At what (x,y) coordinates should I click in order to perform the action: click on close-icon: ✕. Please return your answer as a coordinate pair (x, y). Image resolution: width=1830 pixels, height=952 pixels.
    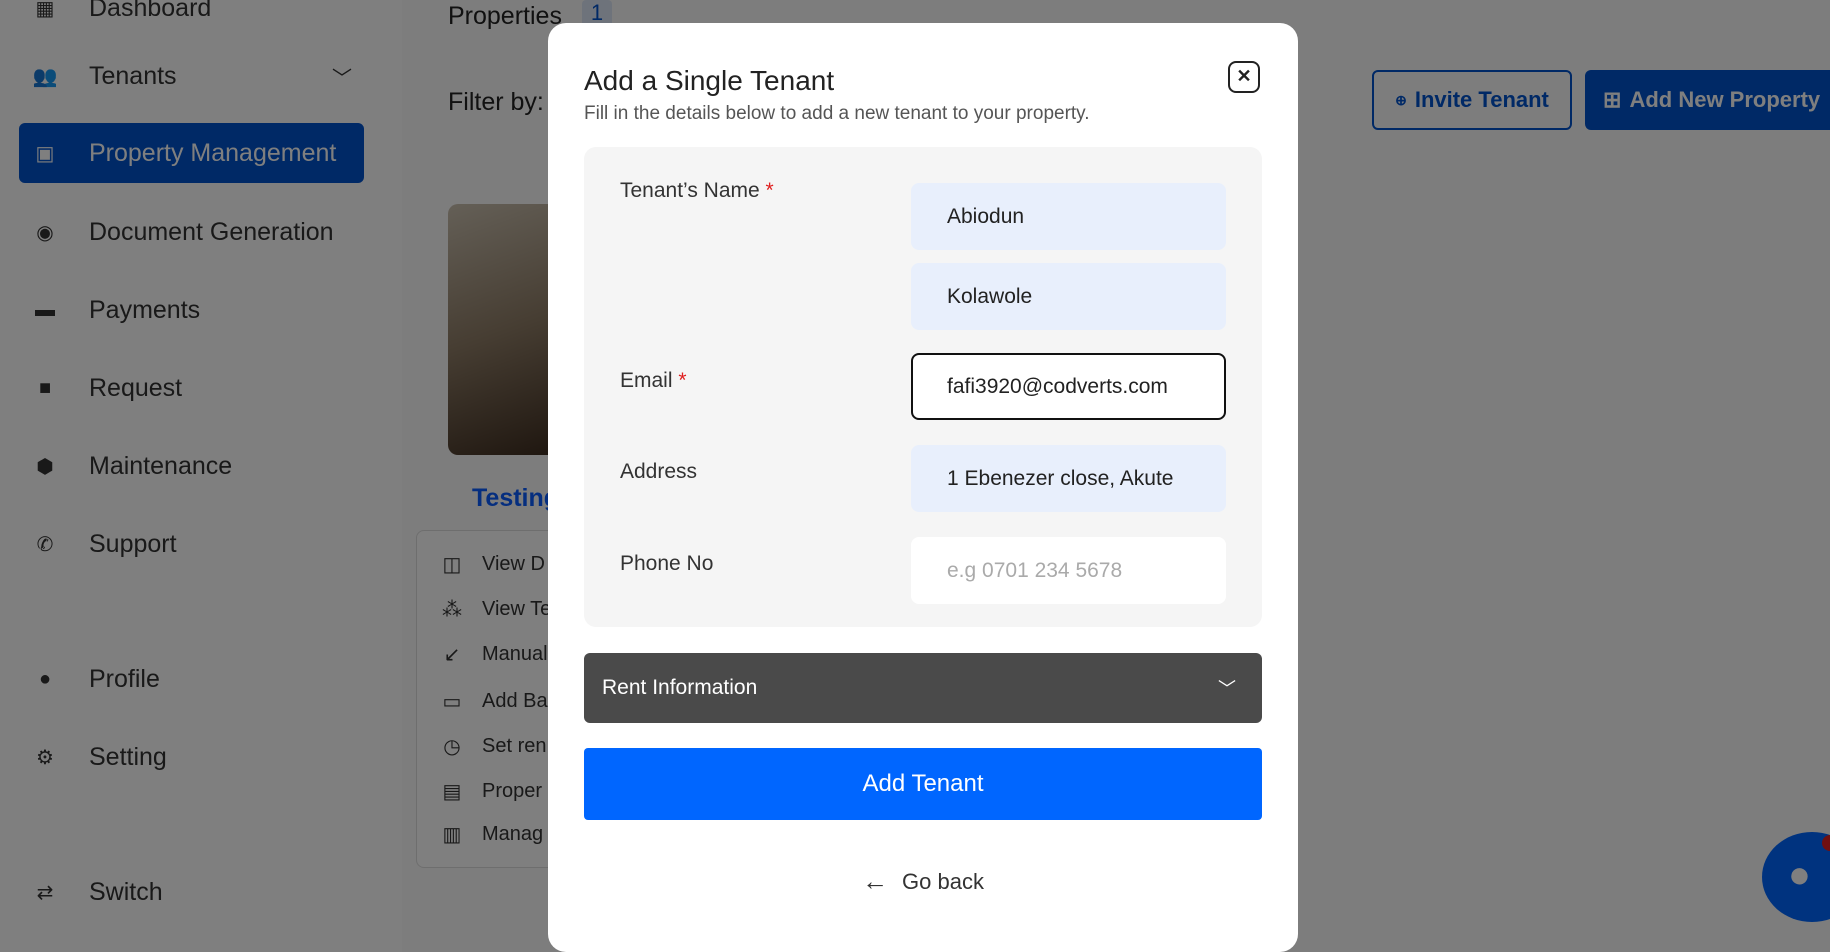
    Looking at the image, I should click on (1244, 76).